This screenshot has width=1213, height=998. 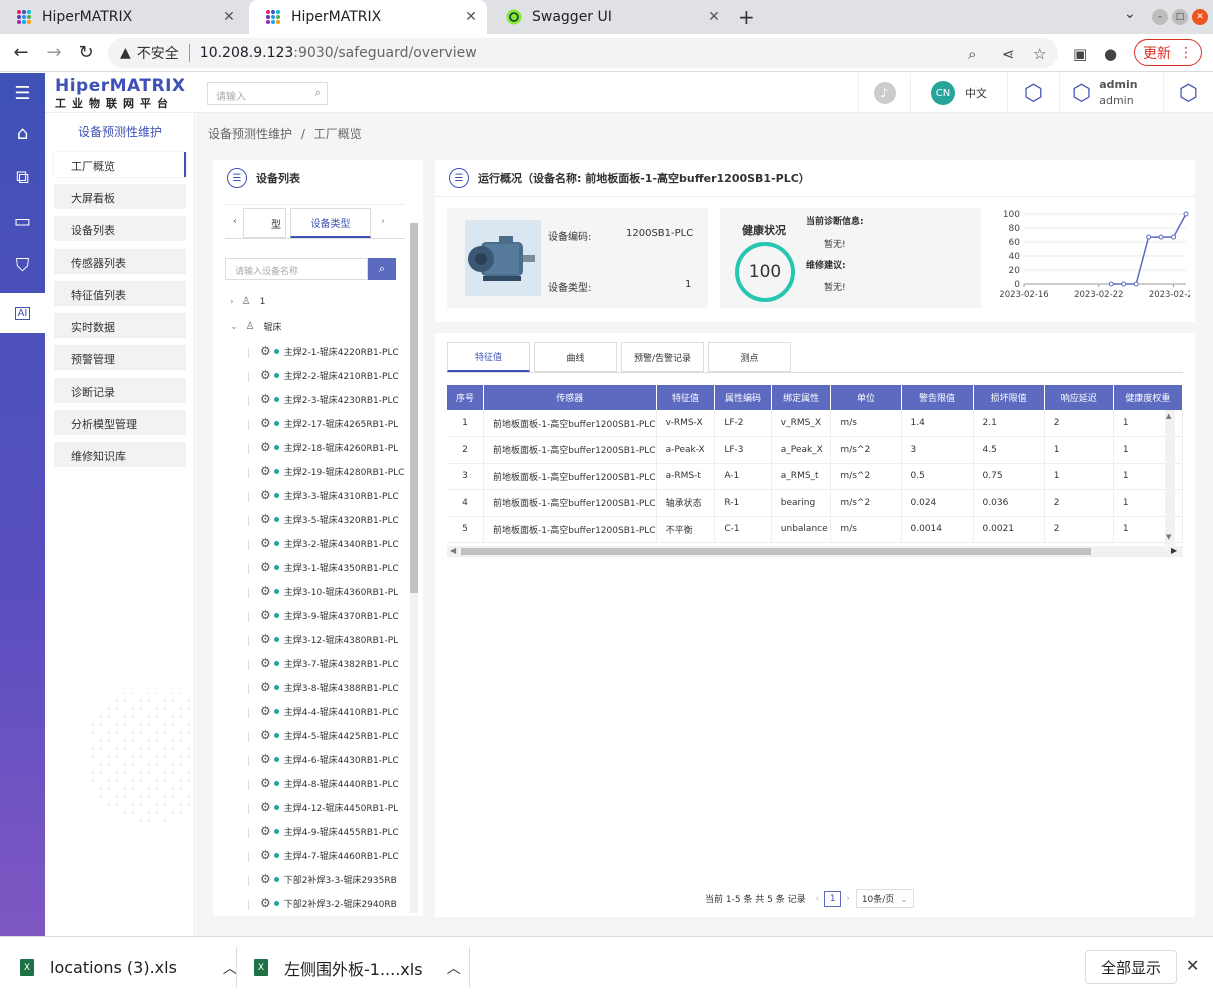 I want to click on scroll-up-icon: ▲, so click(x=1168, y=416).